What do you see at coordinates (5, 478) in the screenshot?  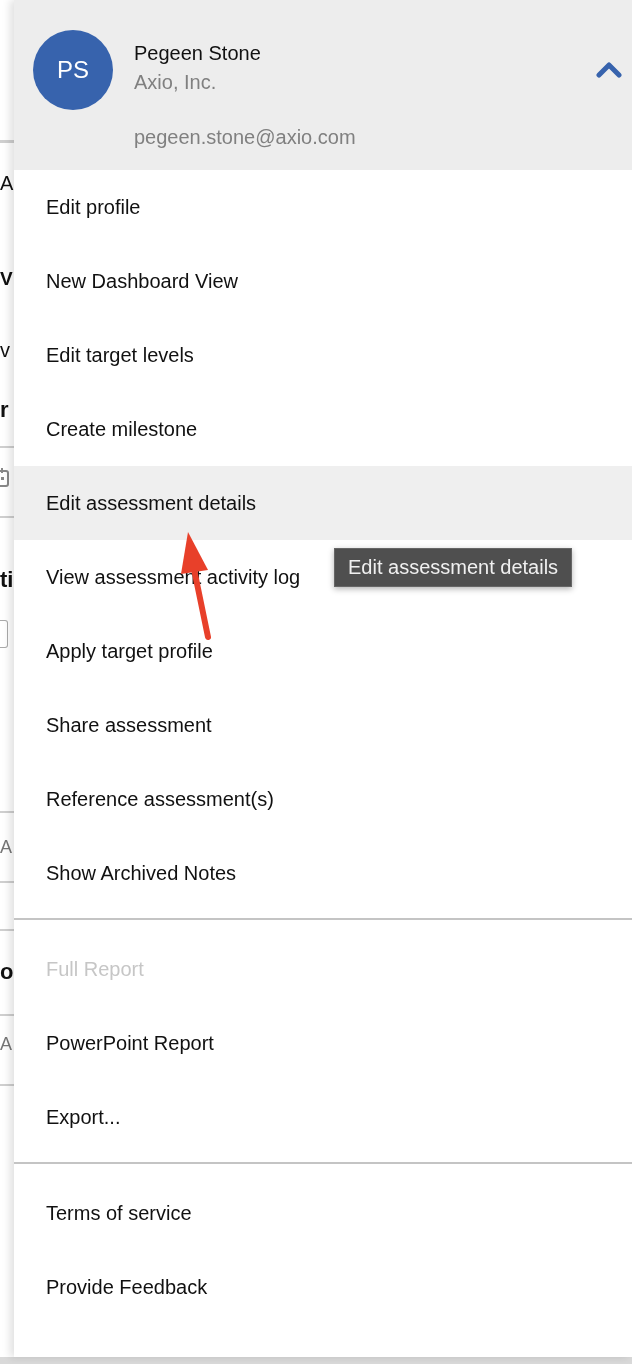 I see `calendar-icon` at bounding box center [5, 478].